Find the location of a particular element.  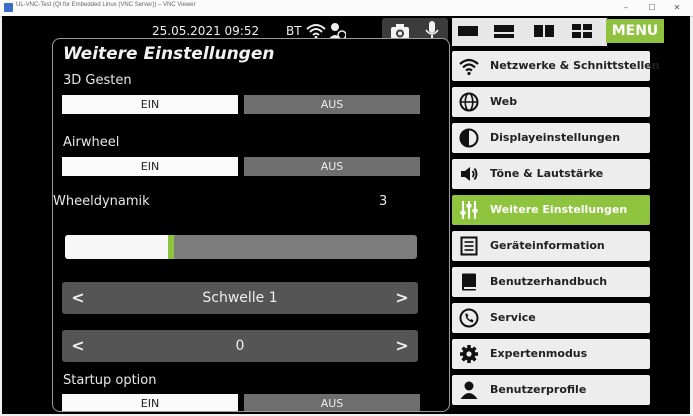

panel-title: Weitere Einstellungen is located at coordinates (169, 54).